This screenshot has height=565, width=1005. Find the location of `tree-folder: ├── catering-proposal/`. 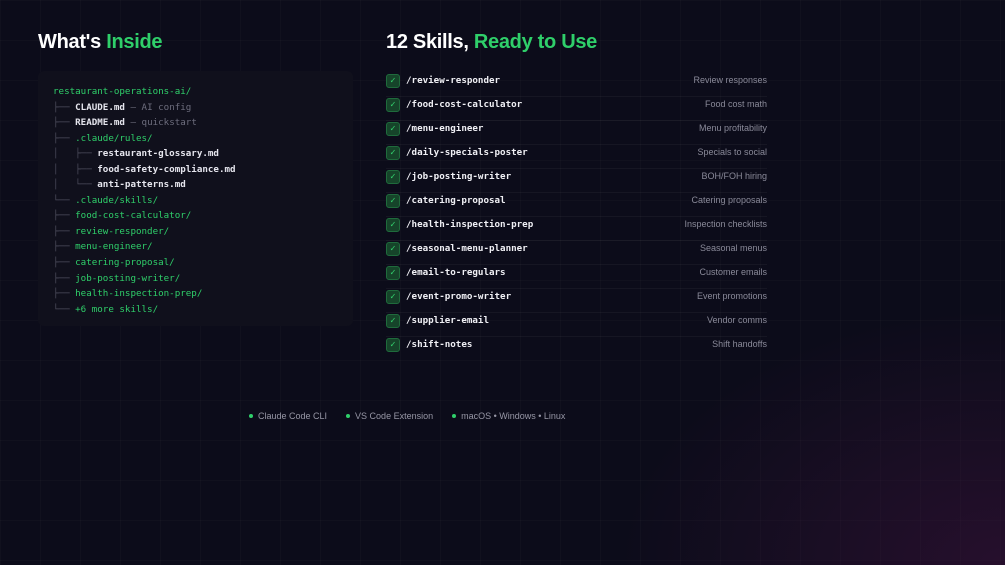

tree-folder: ├── catering-proposal/ is located at coordinates (203, 263).